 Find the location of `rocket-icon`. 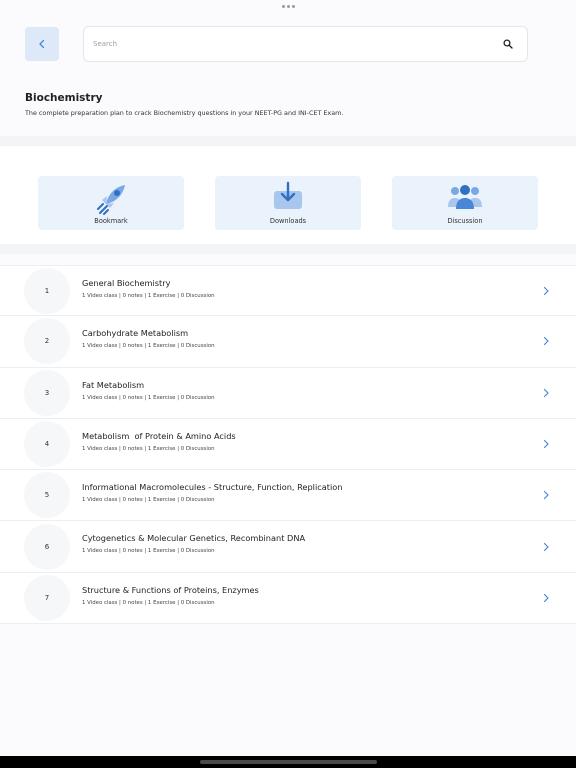

rocket-icon is located at coordinates (111, 200).